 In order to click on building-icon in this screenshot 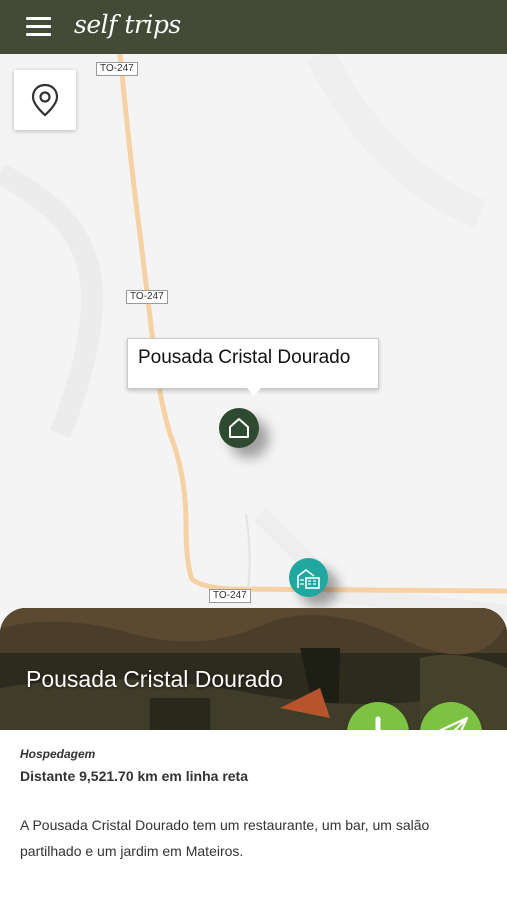, I will do `click(308, 578)`.